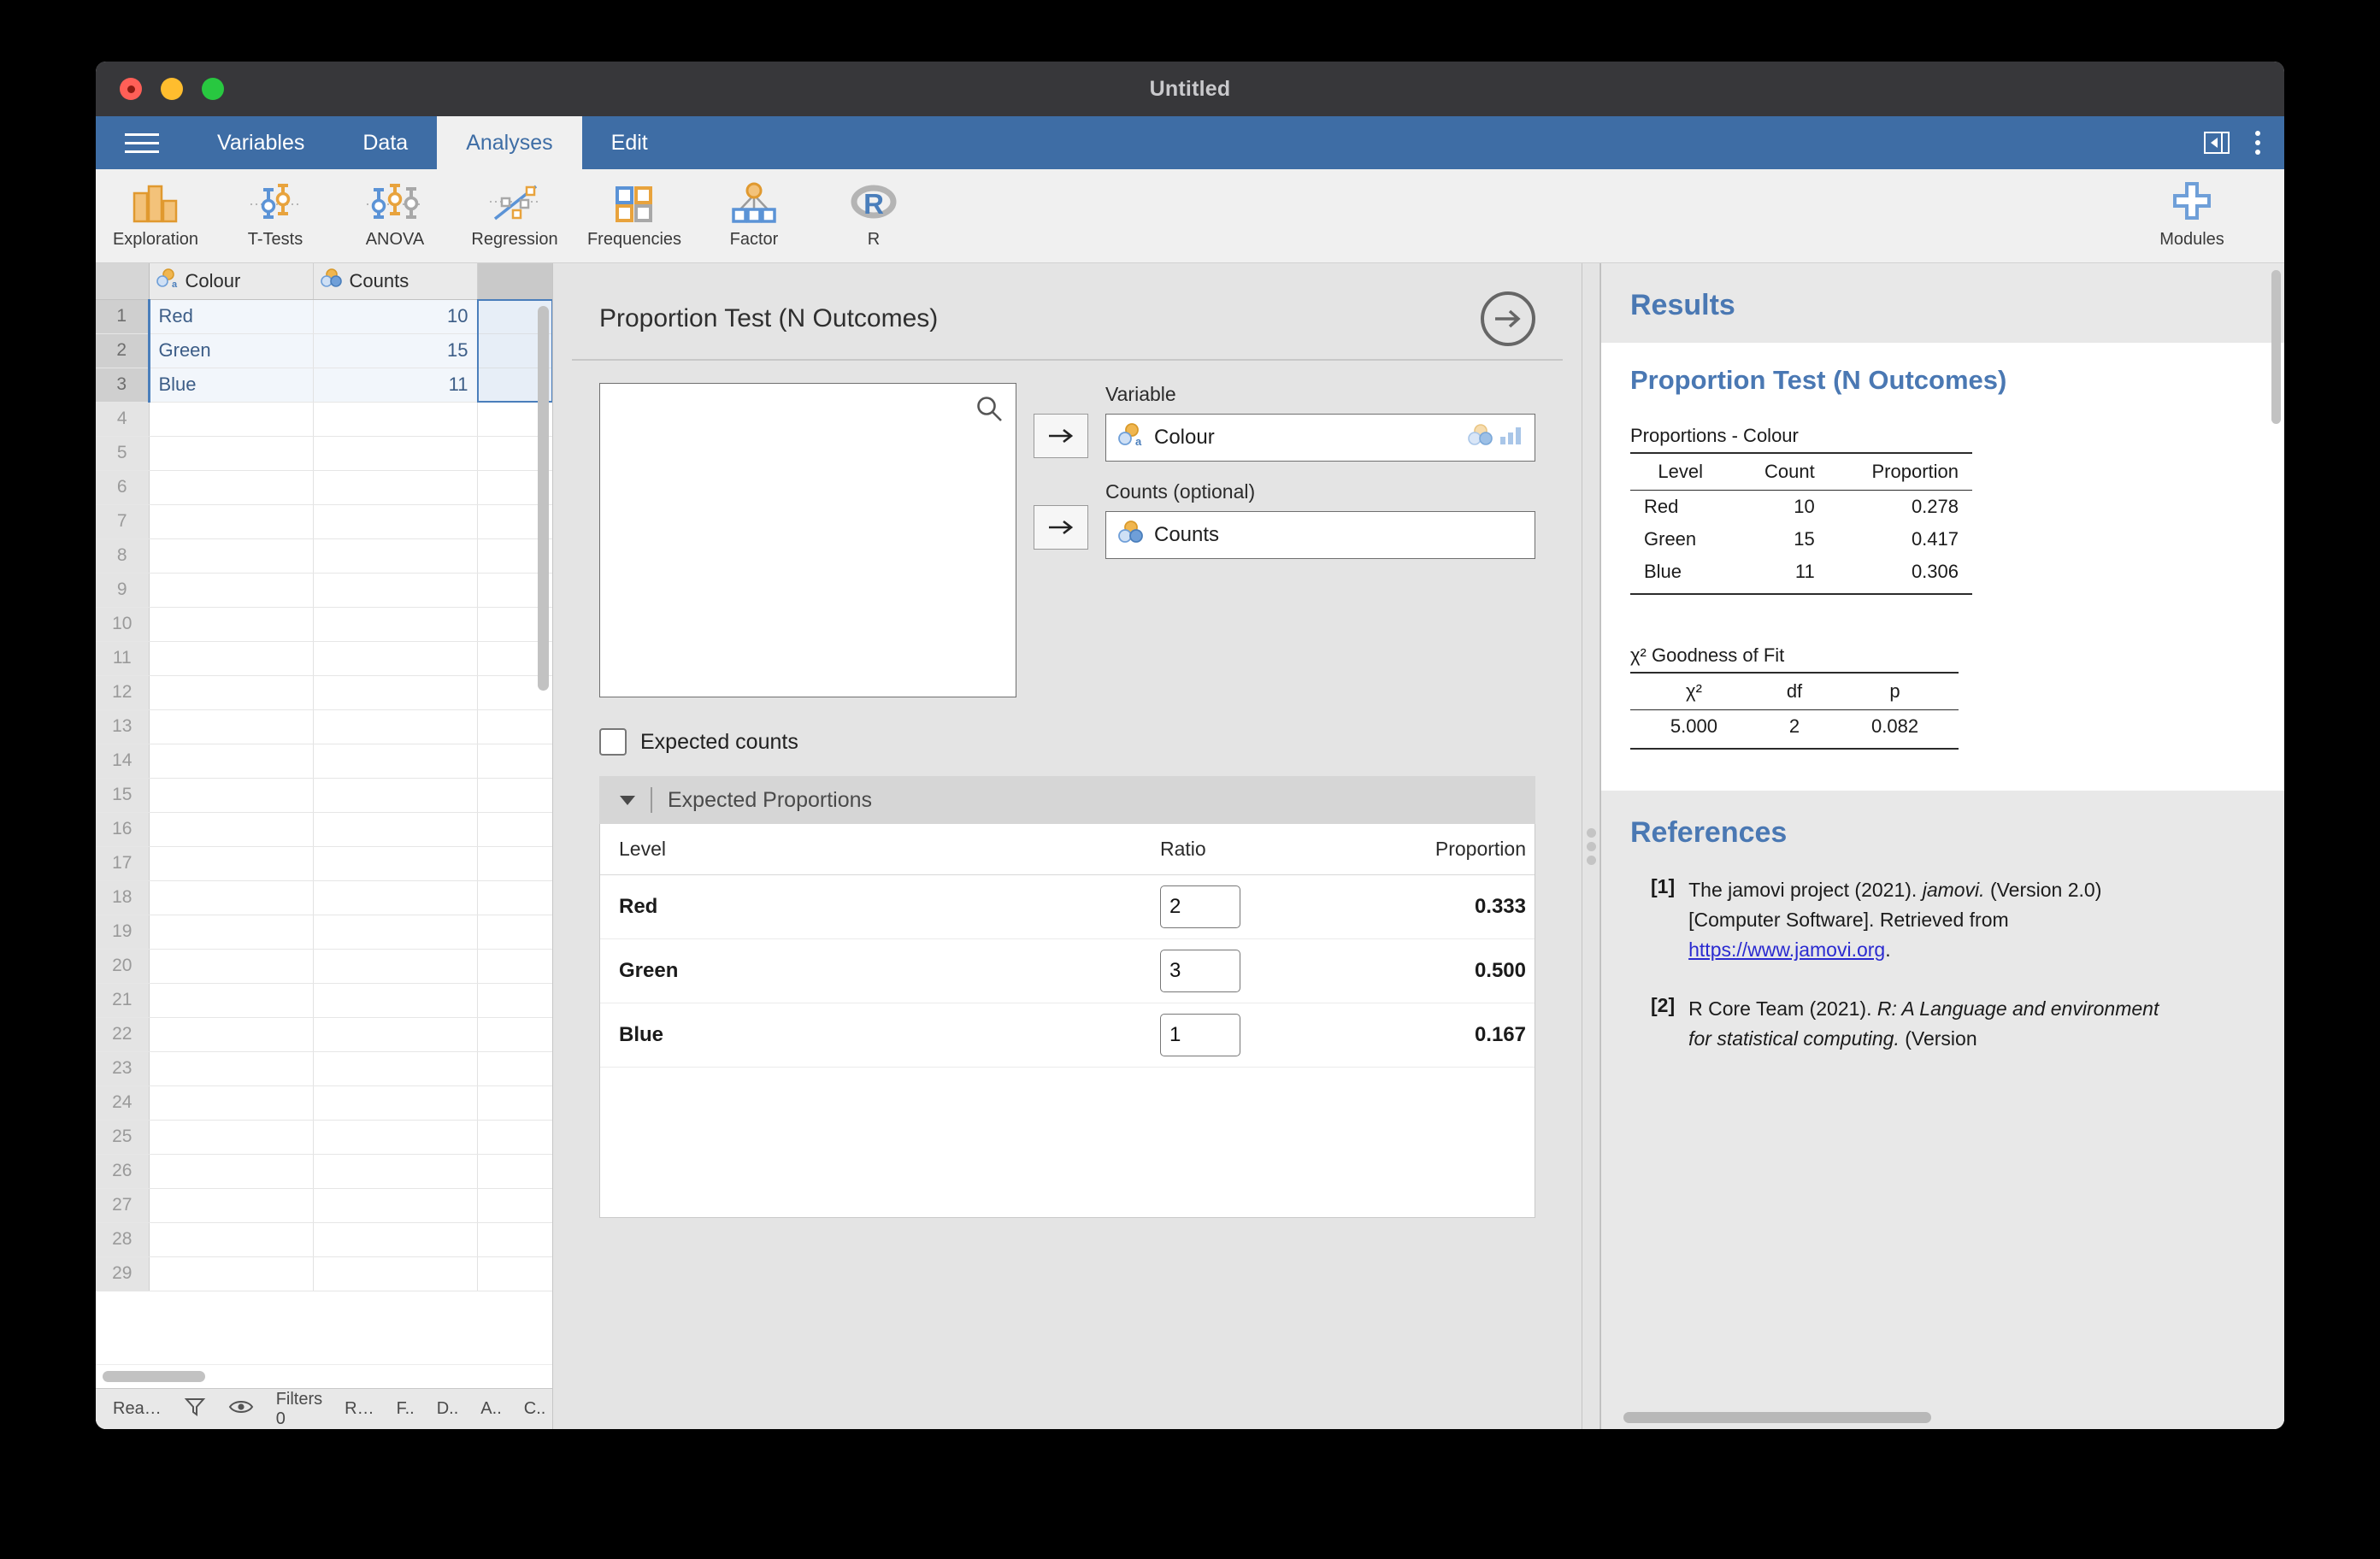 This screenshot has height=1559, width=2380. I want to click on menu-icon, so click(142, 143).